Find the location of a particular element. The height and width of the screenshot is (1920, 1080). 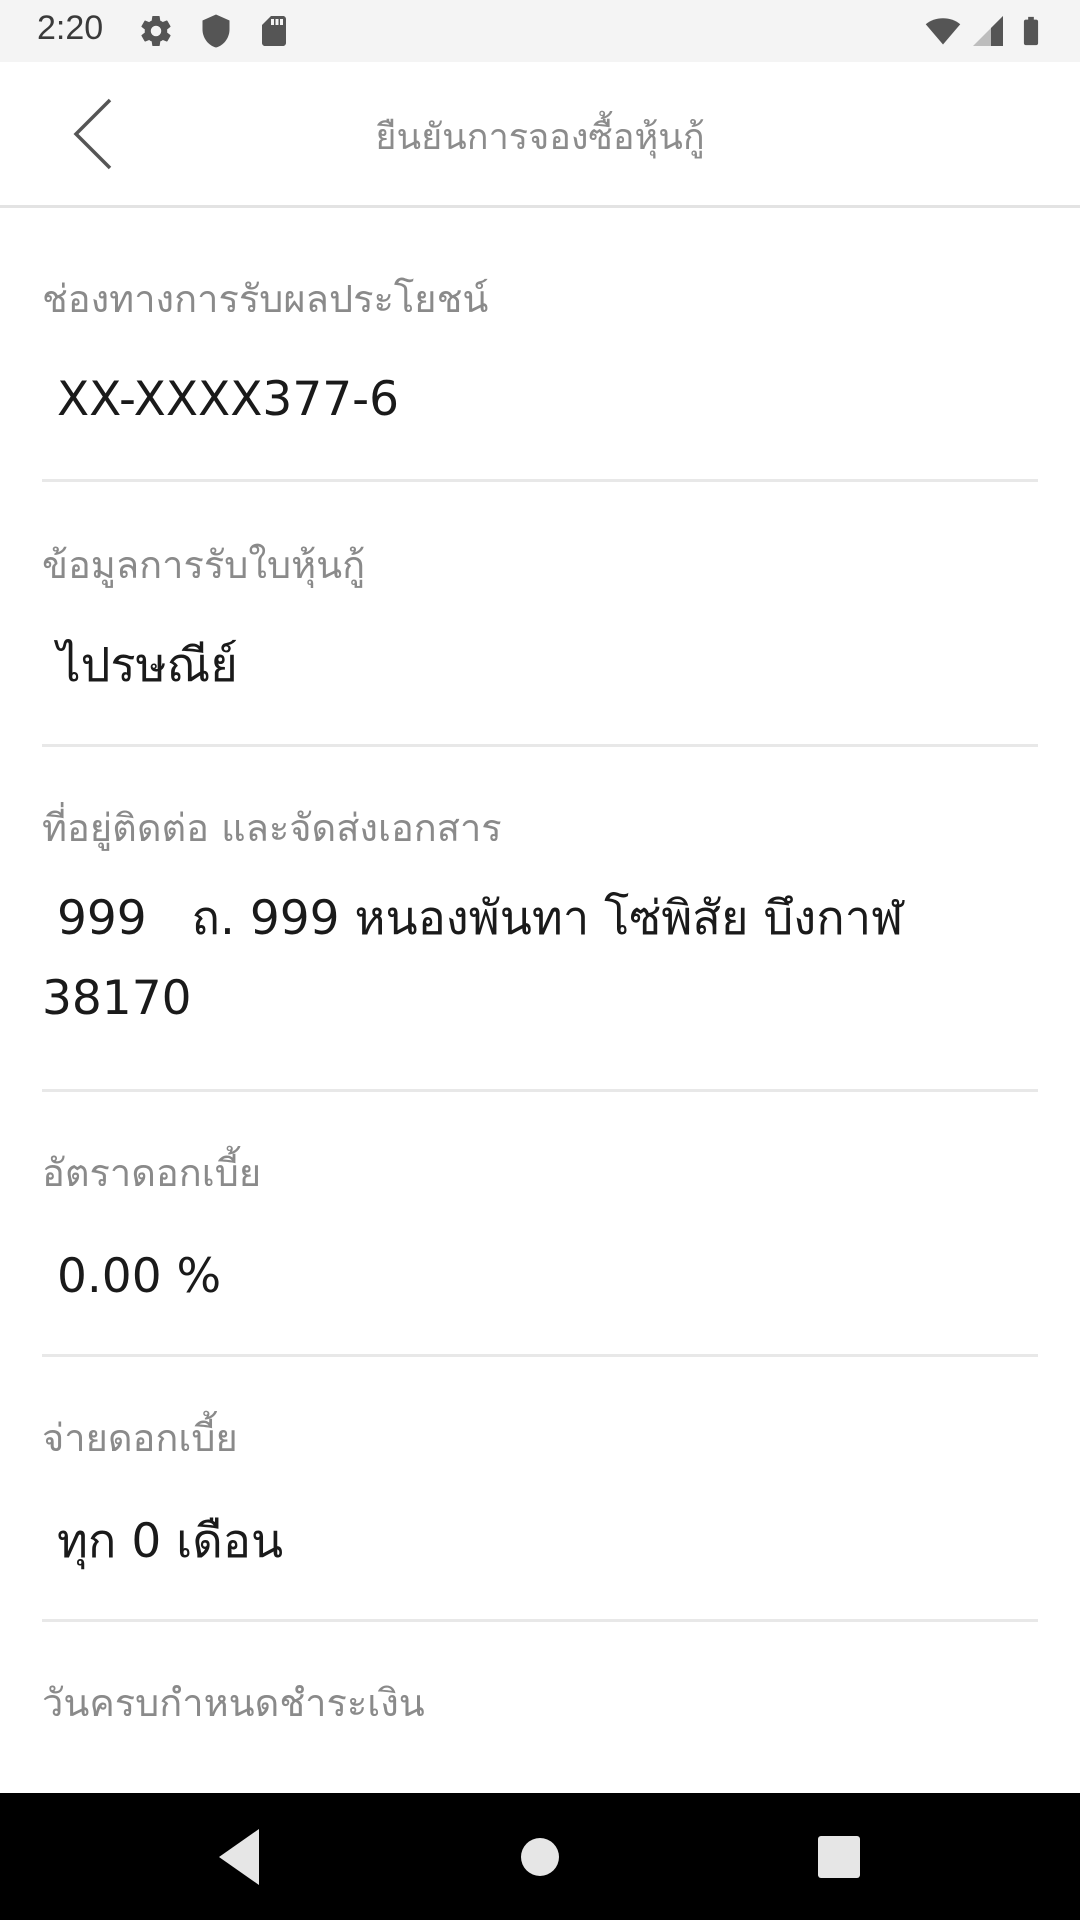

app-bar: ยืนยันการจองซื้อหุ้นกู้ is located at coordinates (540, 135).